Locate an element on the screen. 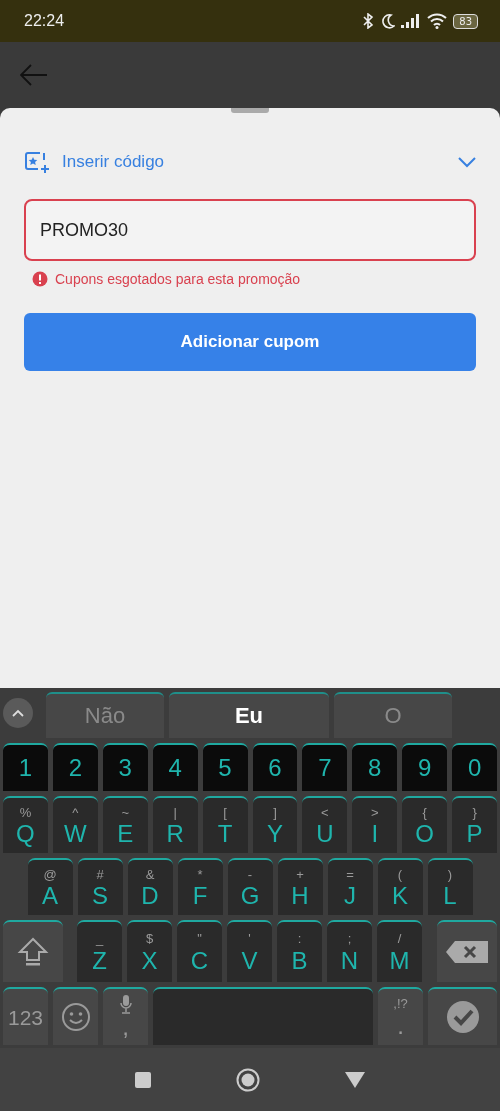  letter-key: - G is located at coordinates (250, 886).